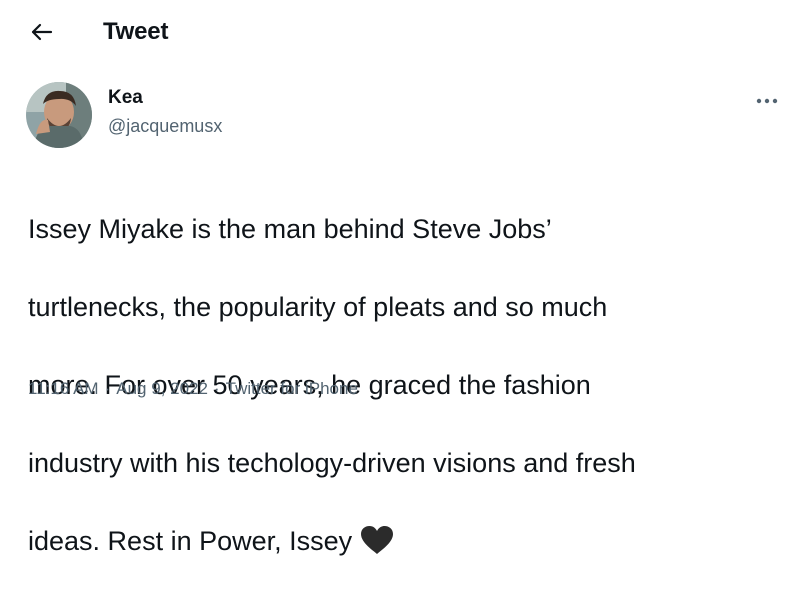  Describe the element at coordinates (292, 388) in the screenshot. I see `tweet-source: Twitter for iPhone` at that location.